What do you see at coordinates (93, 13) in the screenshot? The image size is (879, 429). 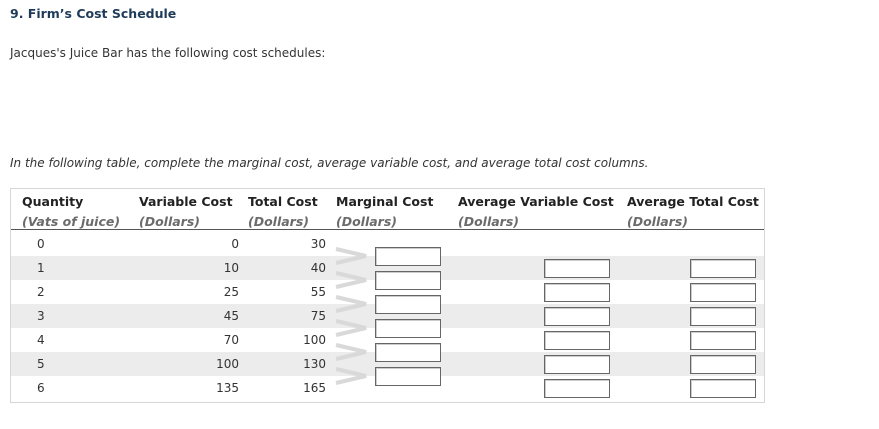 I see `question-title: 9. Firm’s Cost Schedule` at bounding box center [93, 13].